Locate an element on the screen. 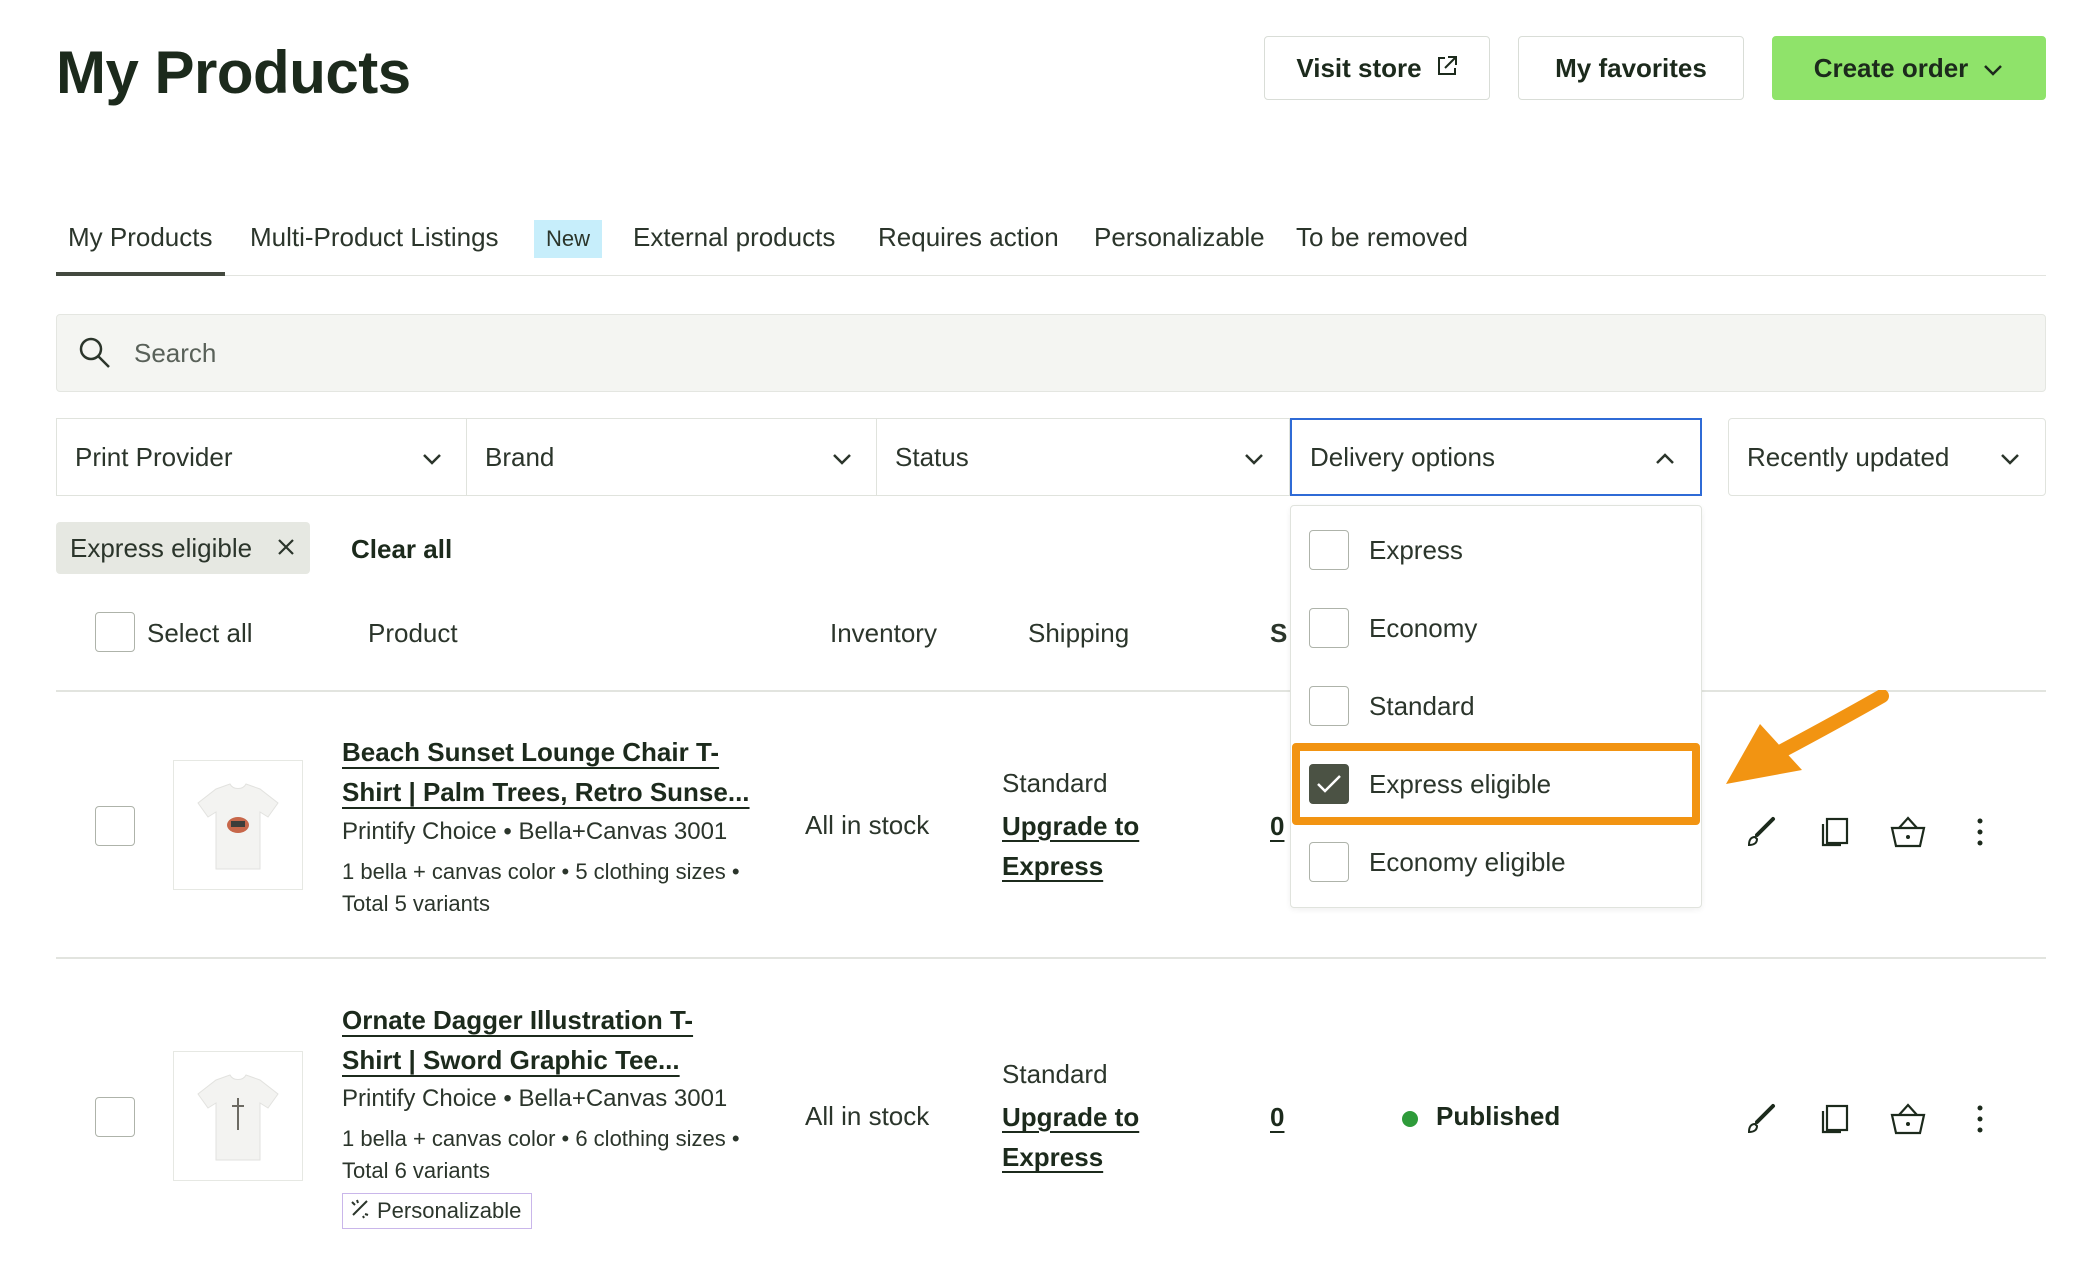 Image resolution: width=2100 pixels, height=1285 pixels. inventory-column-header: Inventory is located at coordinates (883, 633).